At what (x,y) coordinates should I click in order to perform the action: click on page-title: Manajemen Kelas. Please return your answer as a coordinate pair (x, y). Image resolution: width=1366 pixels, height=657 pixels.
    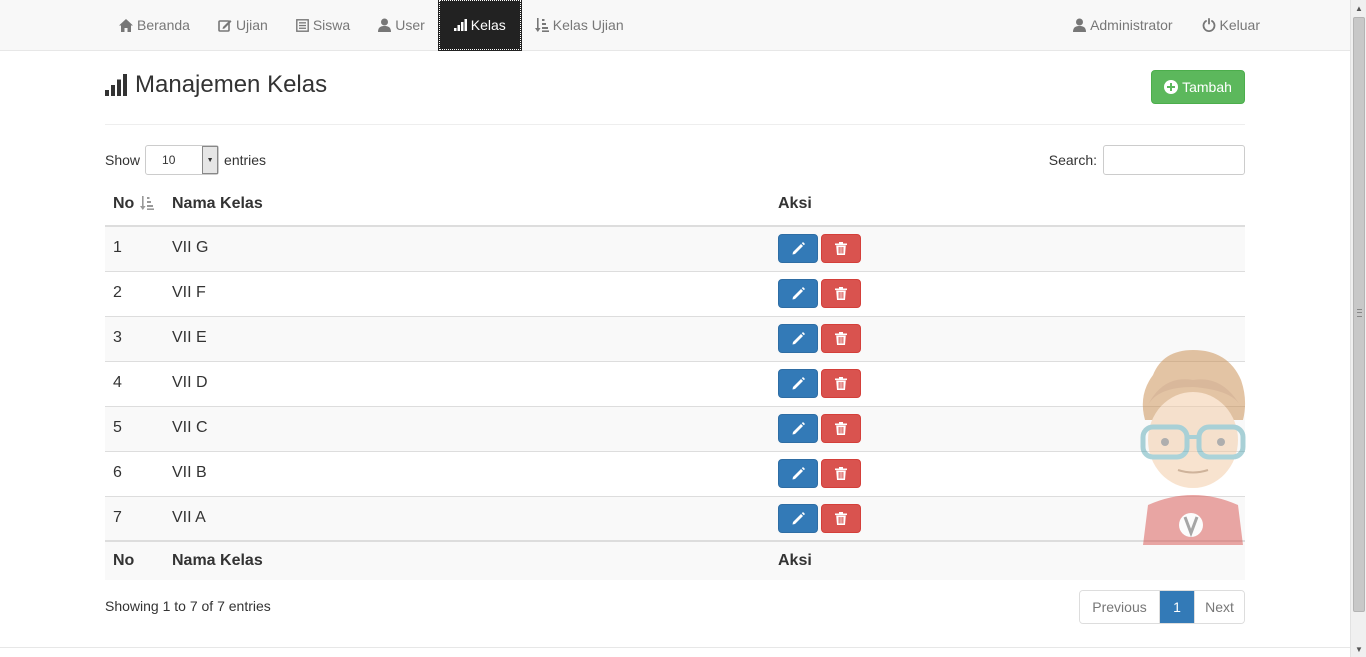
    Looking at the image, I should click on (216, 85).